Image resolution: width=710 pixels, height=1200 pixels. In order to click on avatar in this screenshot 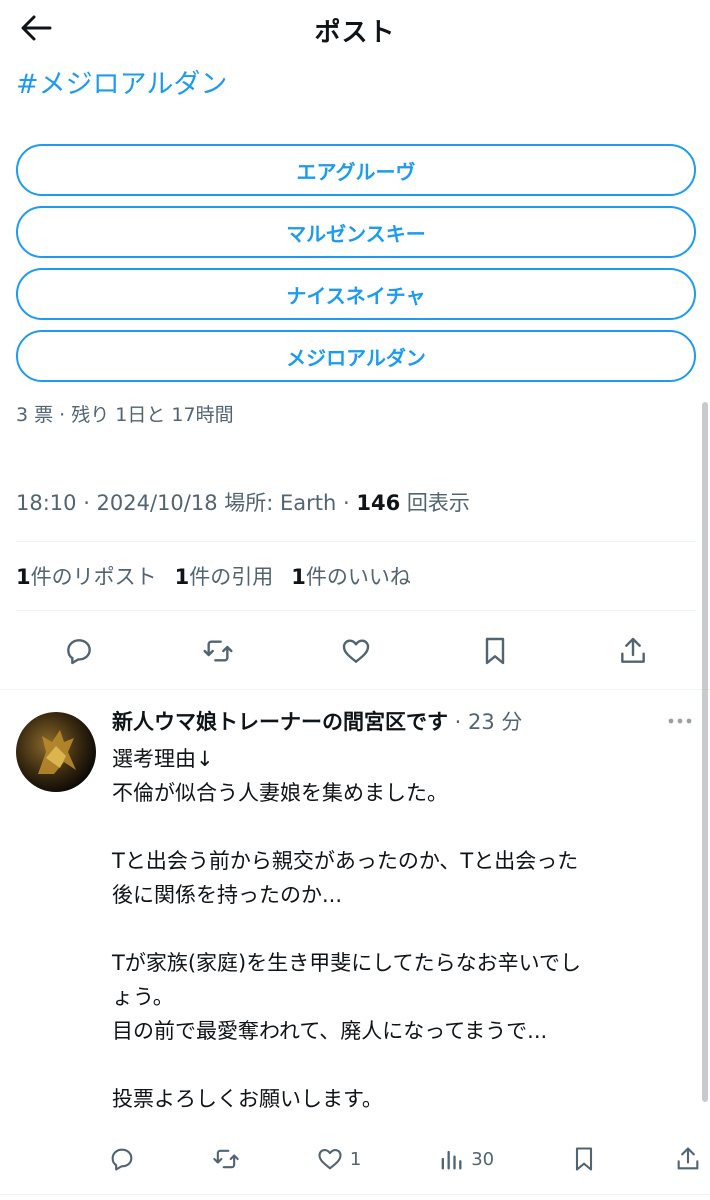, I will do `click(56, 752)`.